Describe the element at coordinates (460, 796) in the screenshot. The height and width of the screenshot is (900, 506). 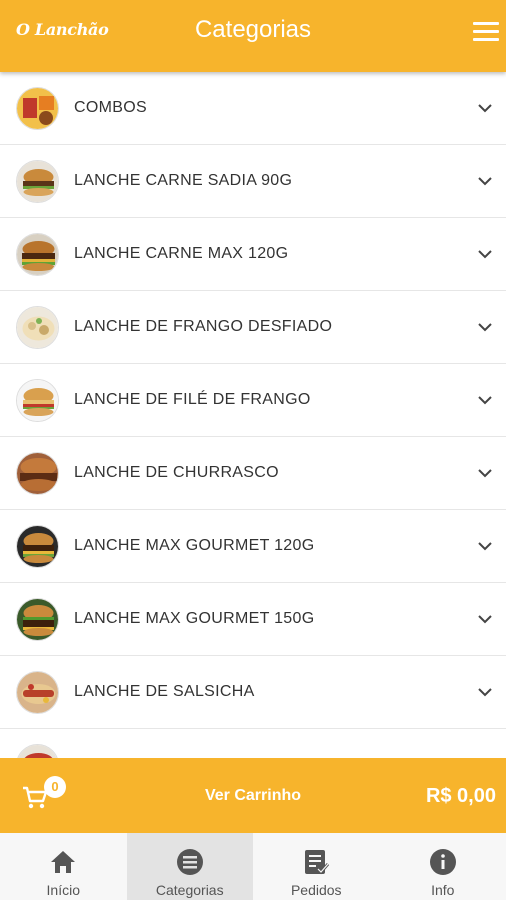
I see `cart-total: R$ 0,00` at that location.